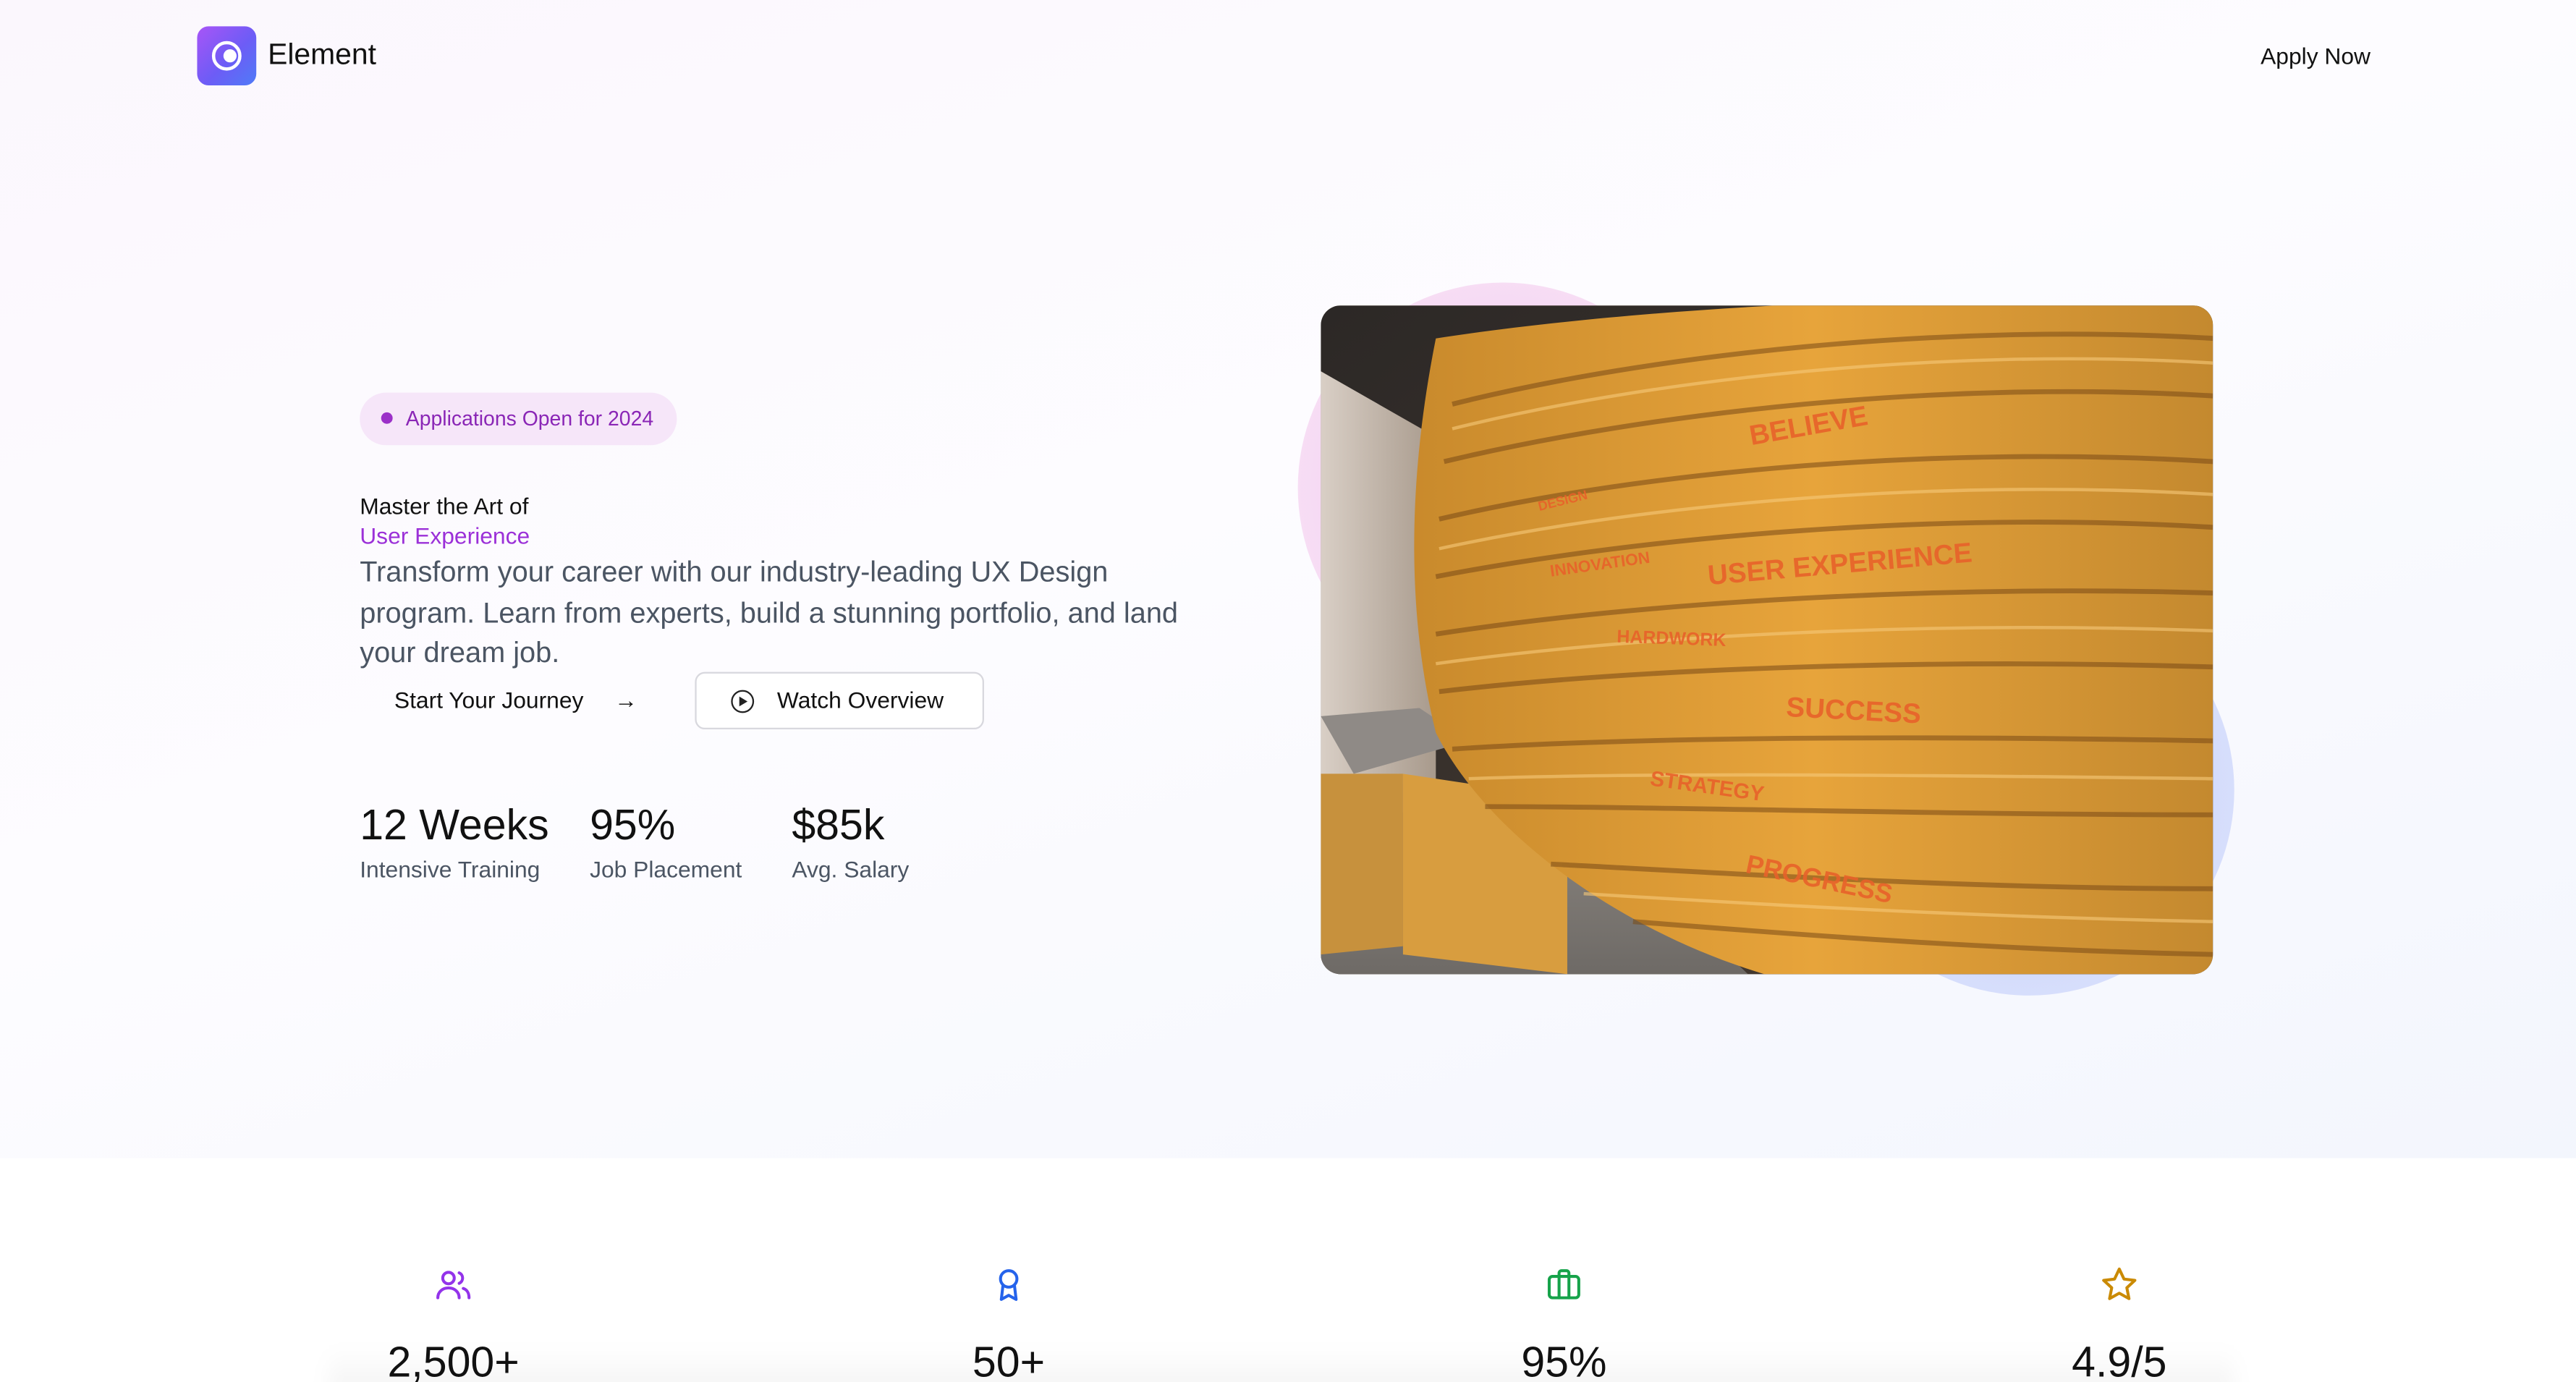 Image resolution: width=2576 pixels, height=1382 pixels. Describe the element at coordinates (2315, 56) in the screenshot. I see `apply-now-link: Apply Now` at that location.